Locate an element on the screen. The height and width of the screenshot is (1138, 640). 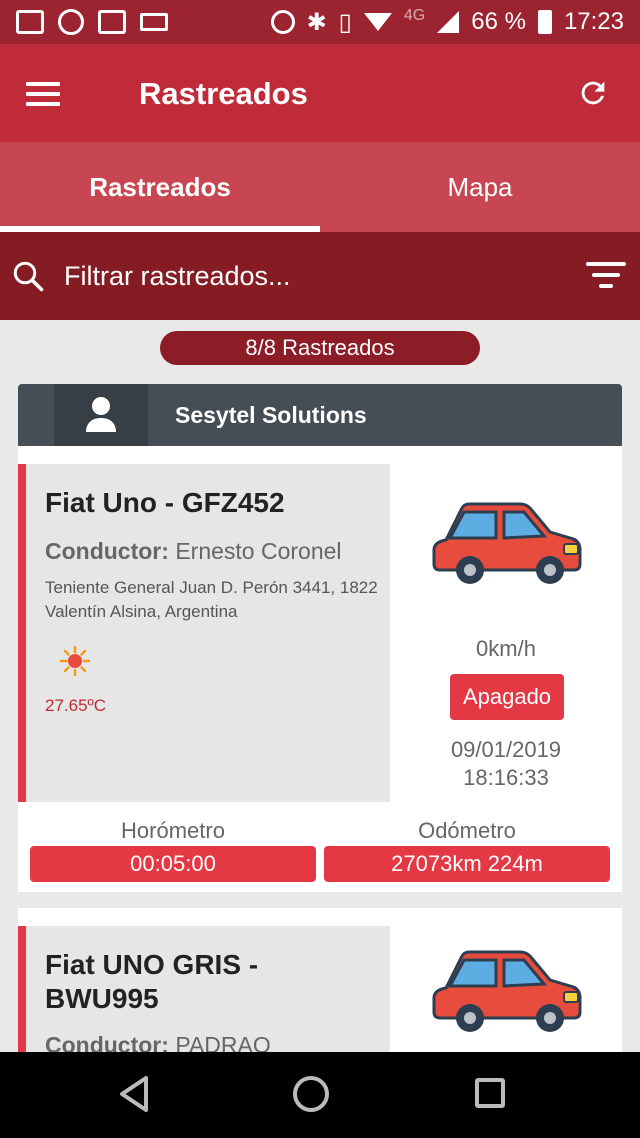
hamburger-icon is located at coordinates (43, 94).